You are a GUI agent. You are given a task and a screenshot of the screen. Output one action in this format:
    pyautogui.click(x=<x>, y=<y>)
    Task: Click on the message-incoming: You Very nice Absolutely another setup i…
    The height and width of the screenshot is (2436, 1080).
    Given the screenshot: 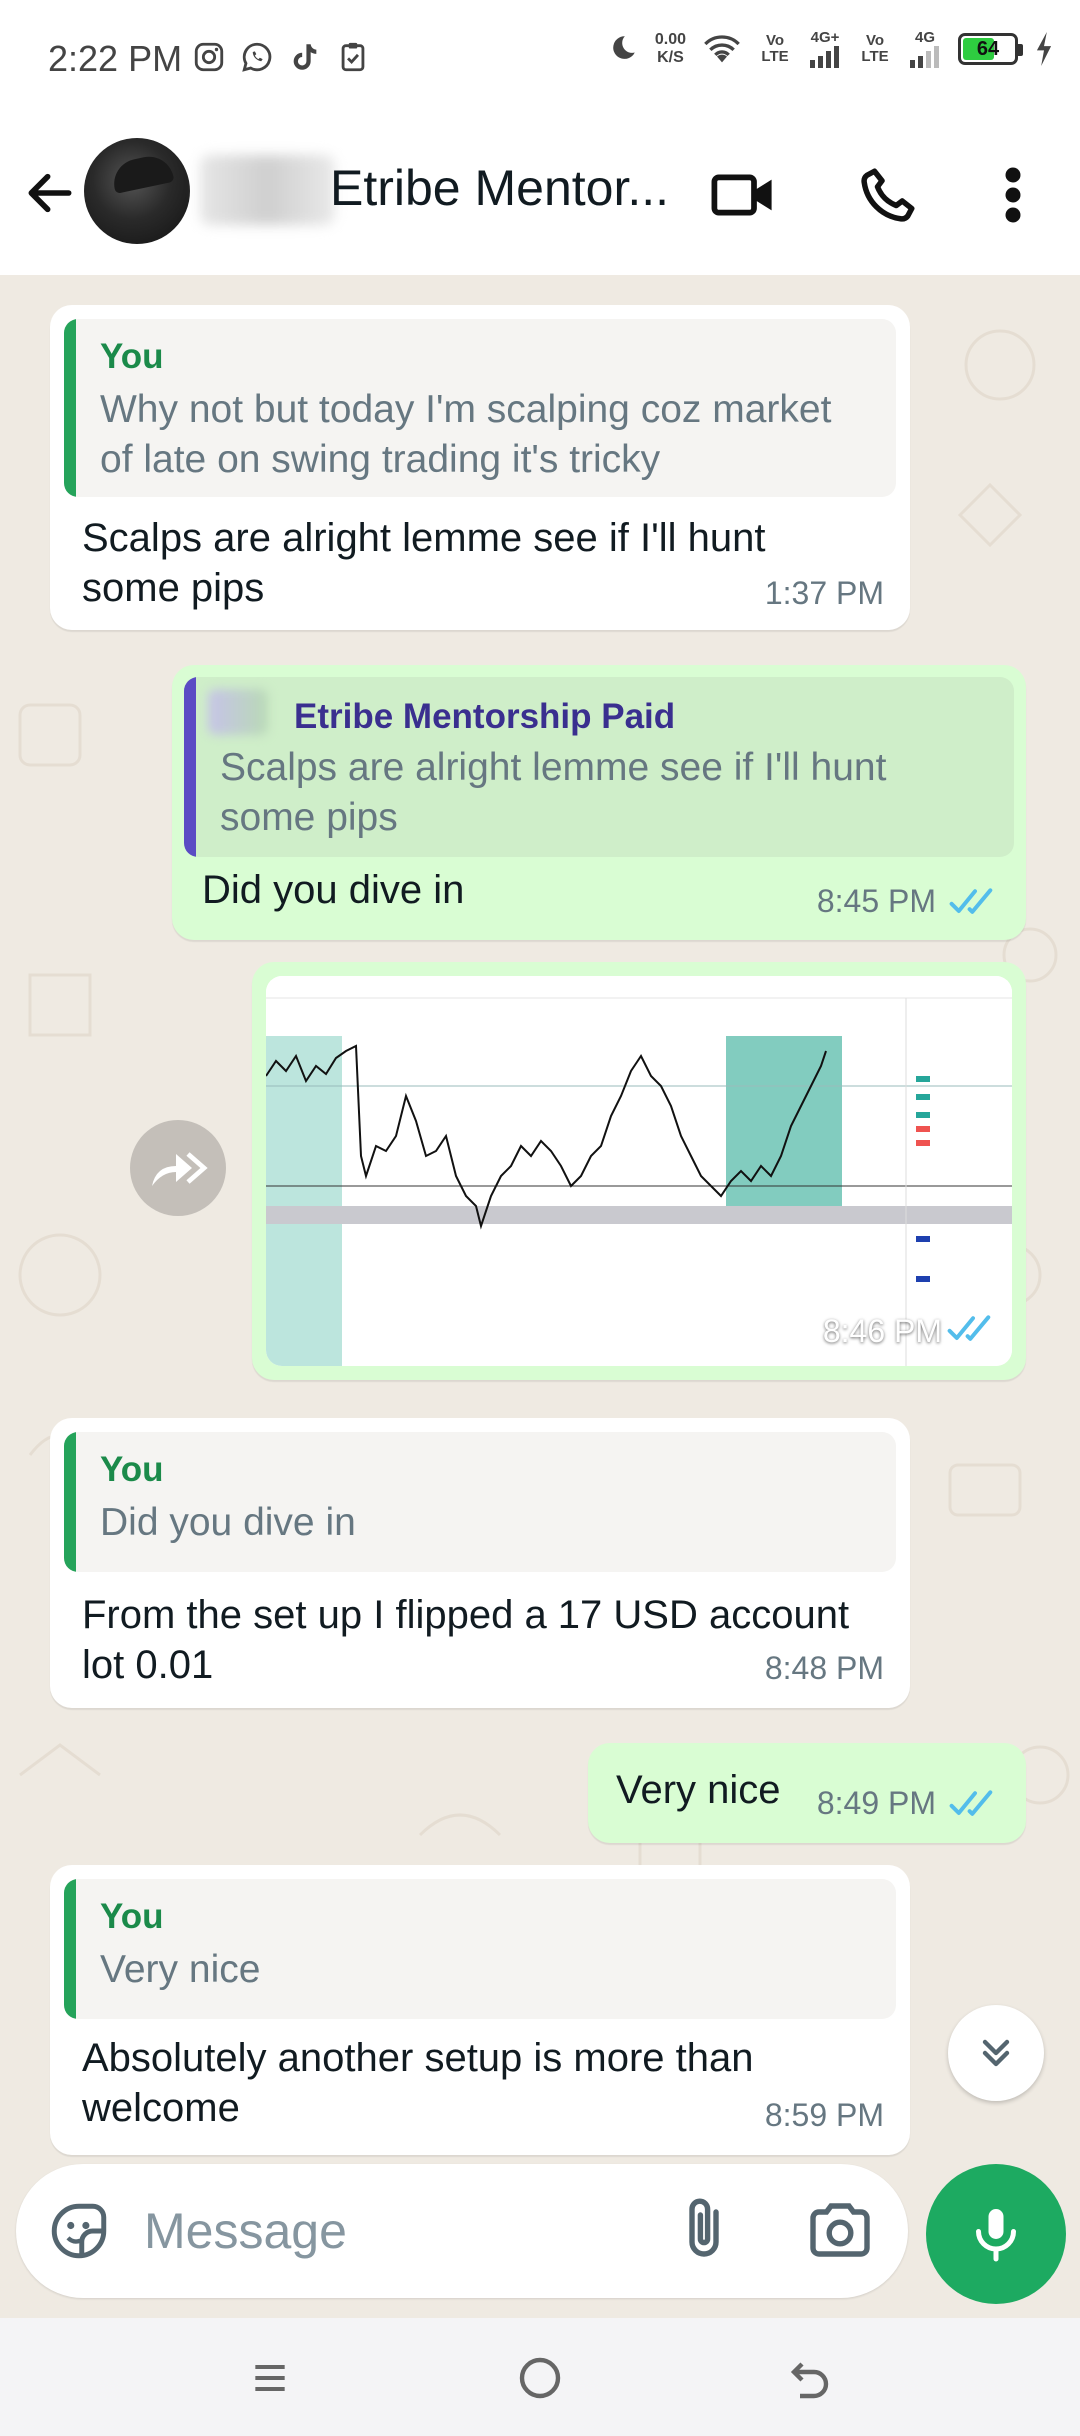 What is the action you would take?
    pyautogui.click(x=480, y=2010)
    